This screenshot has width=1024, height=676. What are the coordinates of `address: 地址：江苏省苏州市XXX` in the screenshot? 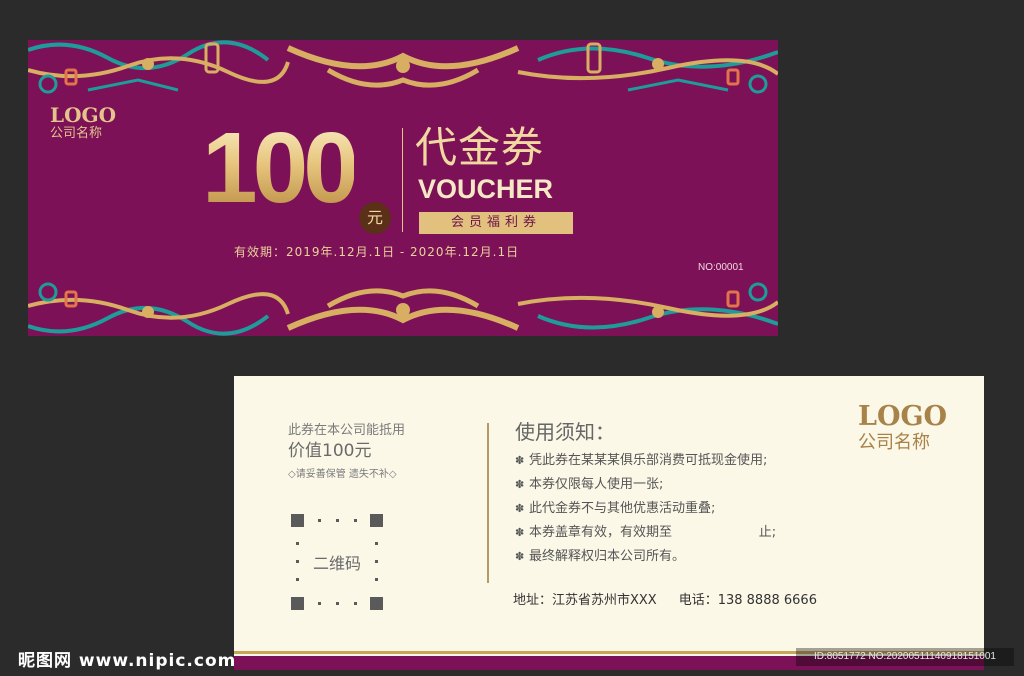 It's located at (585, 600).